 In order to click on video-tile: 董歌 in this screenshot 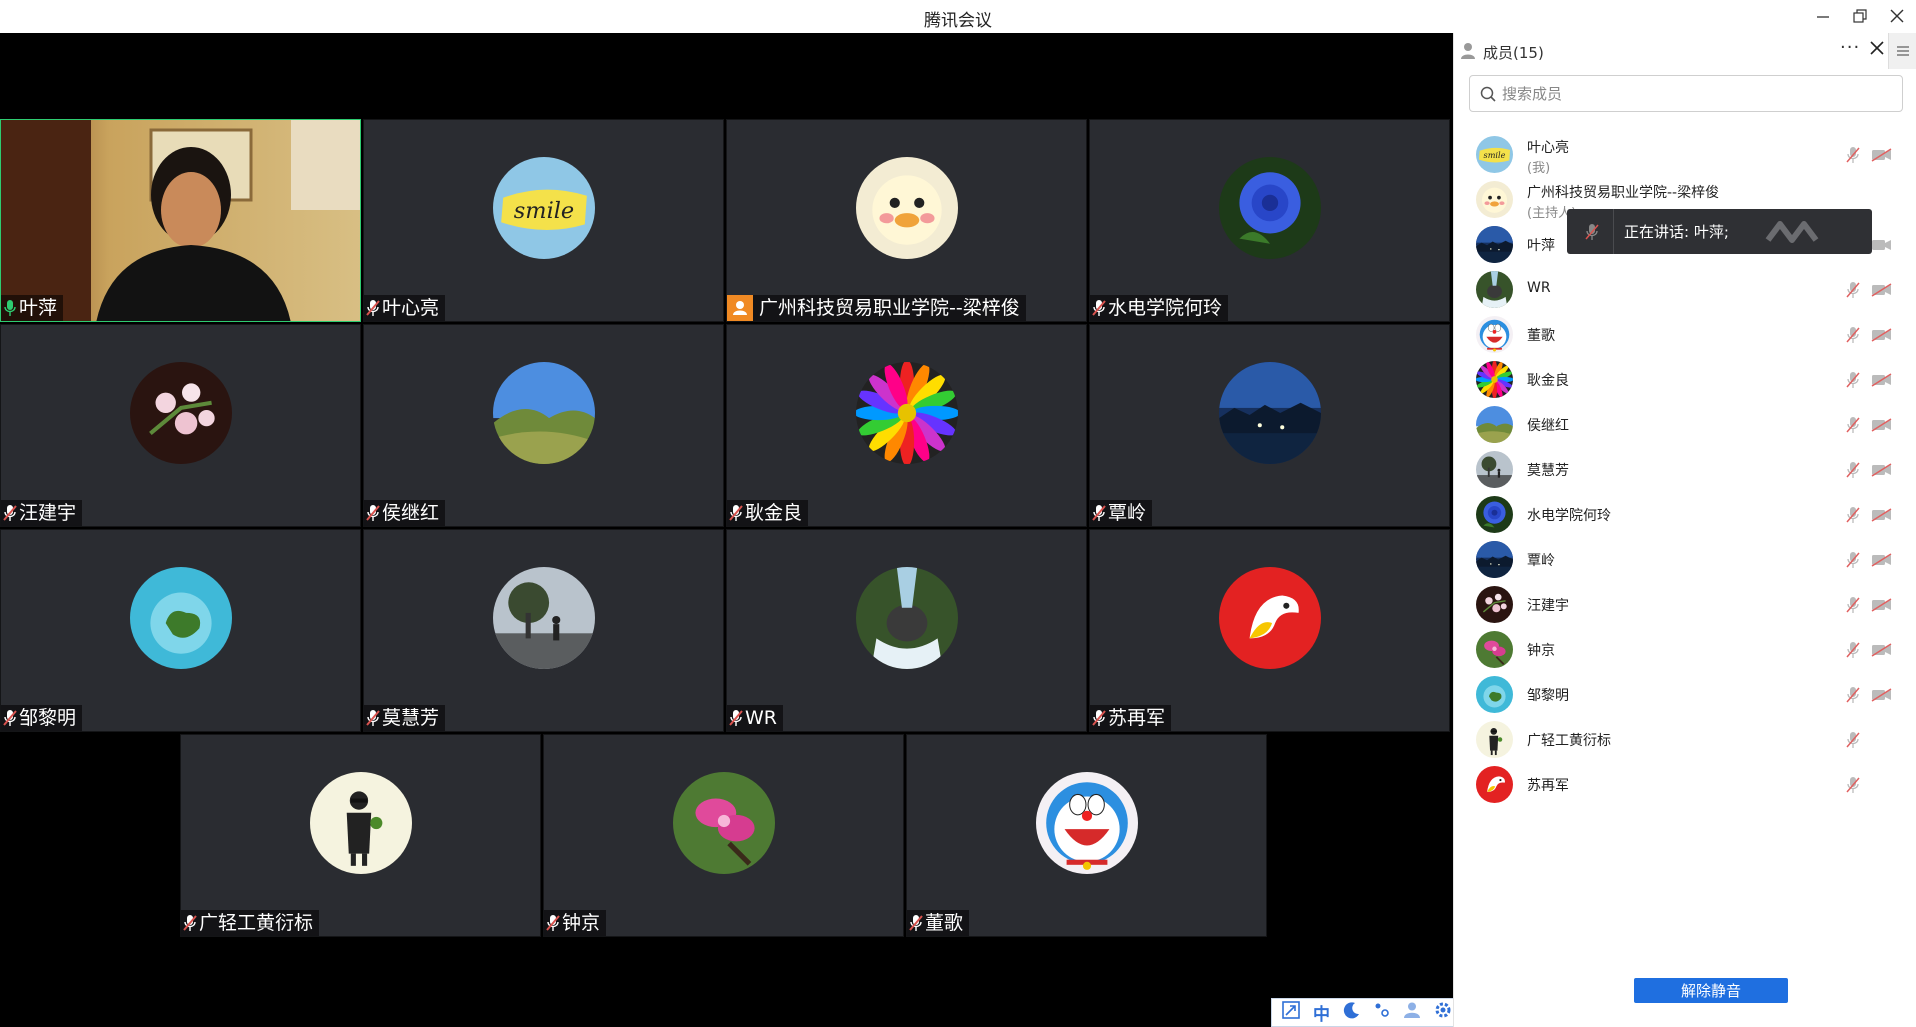, I will do `click(1086, 835)`.